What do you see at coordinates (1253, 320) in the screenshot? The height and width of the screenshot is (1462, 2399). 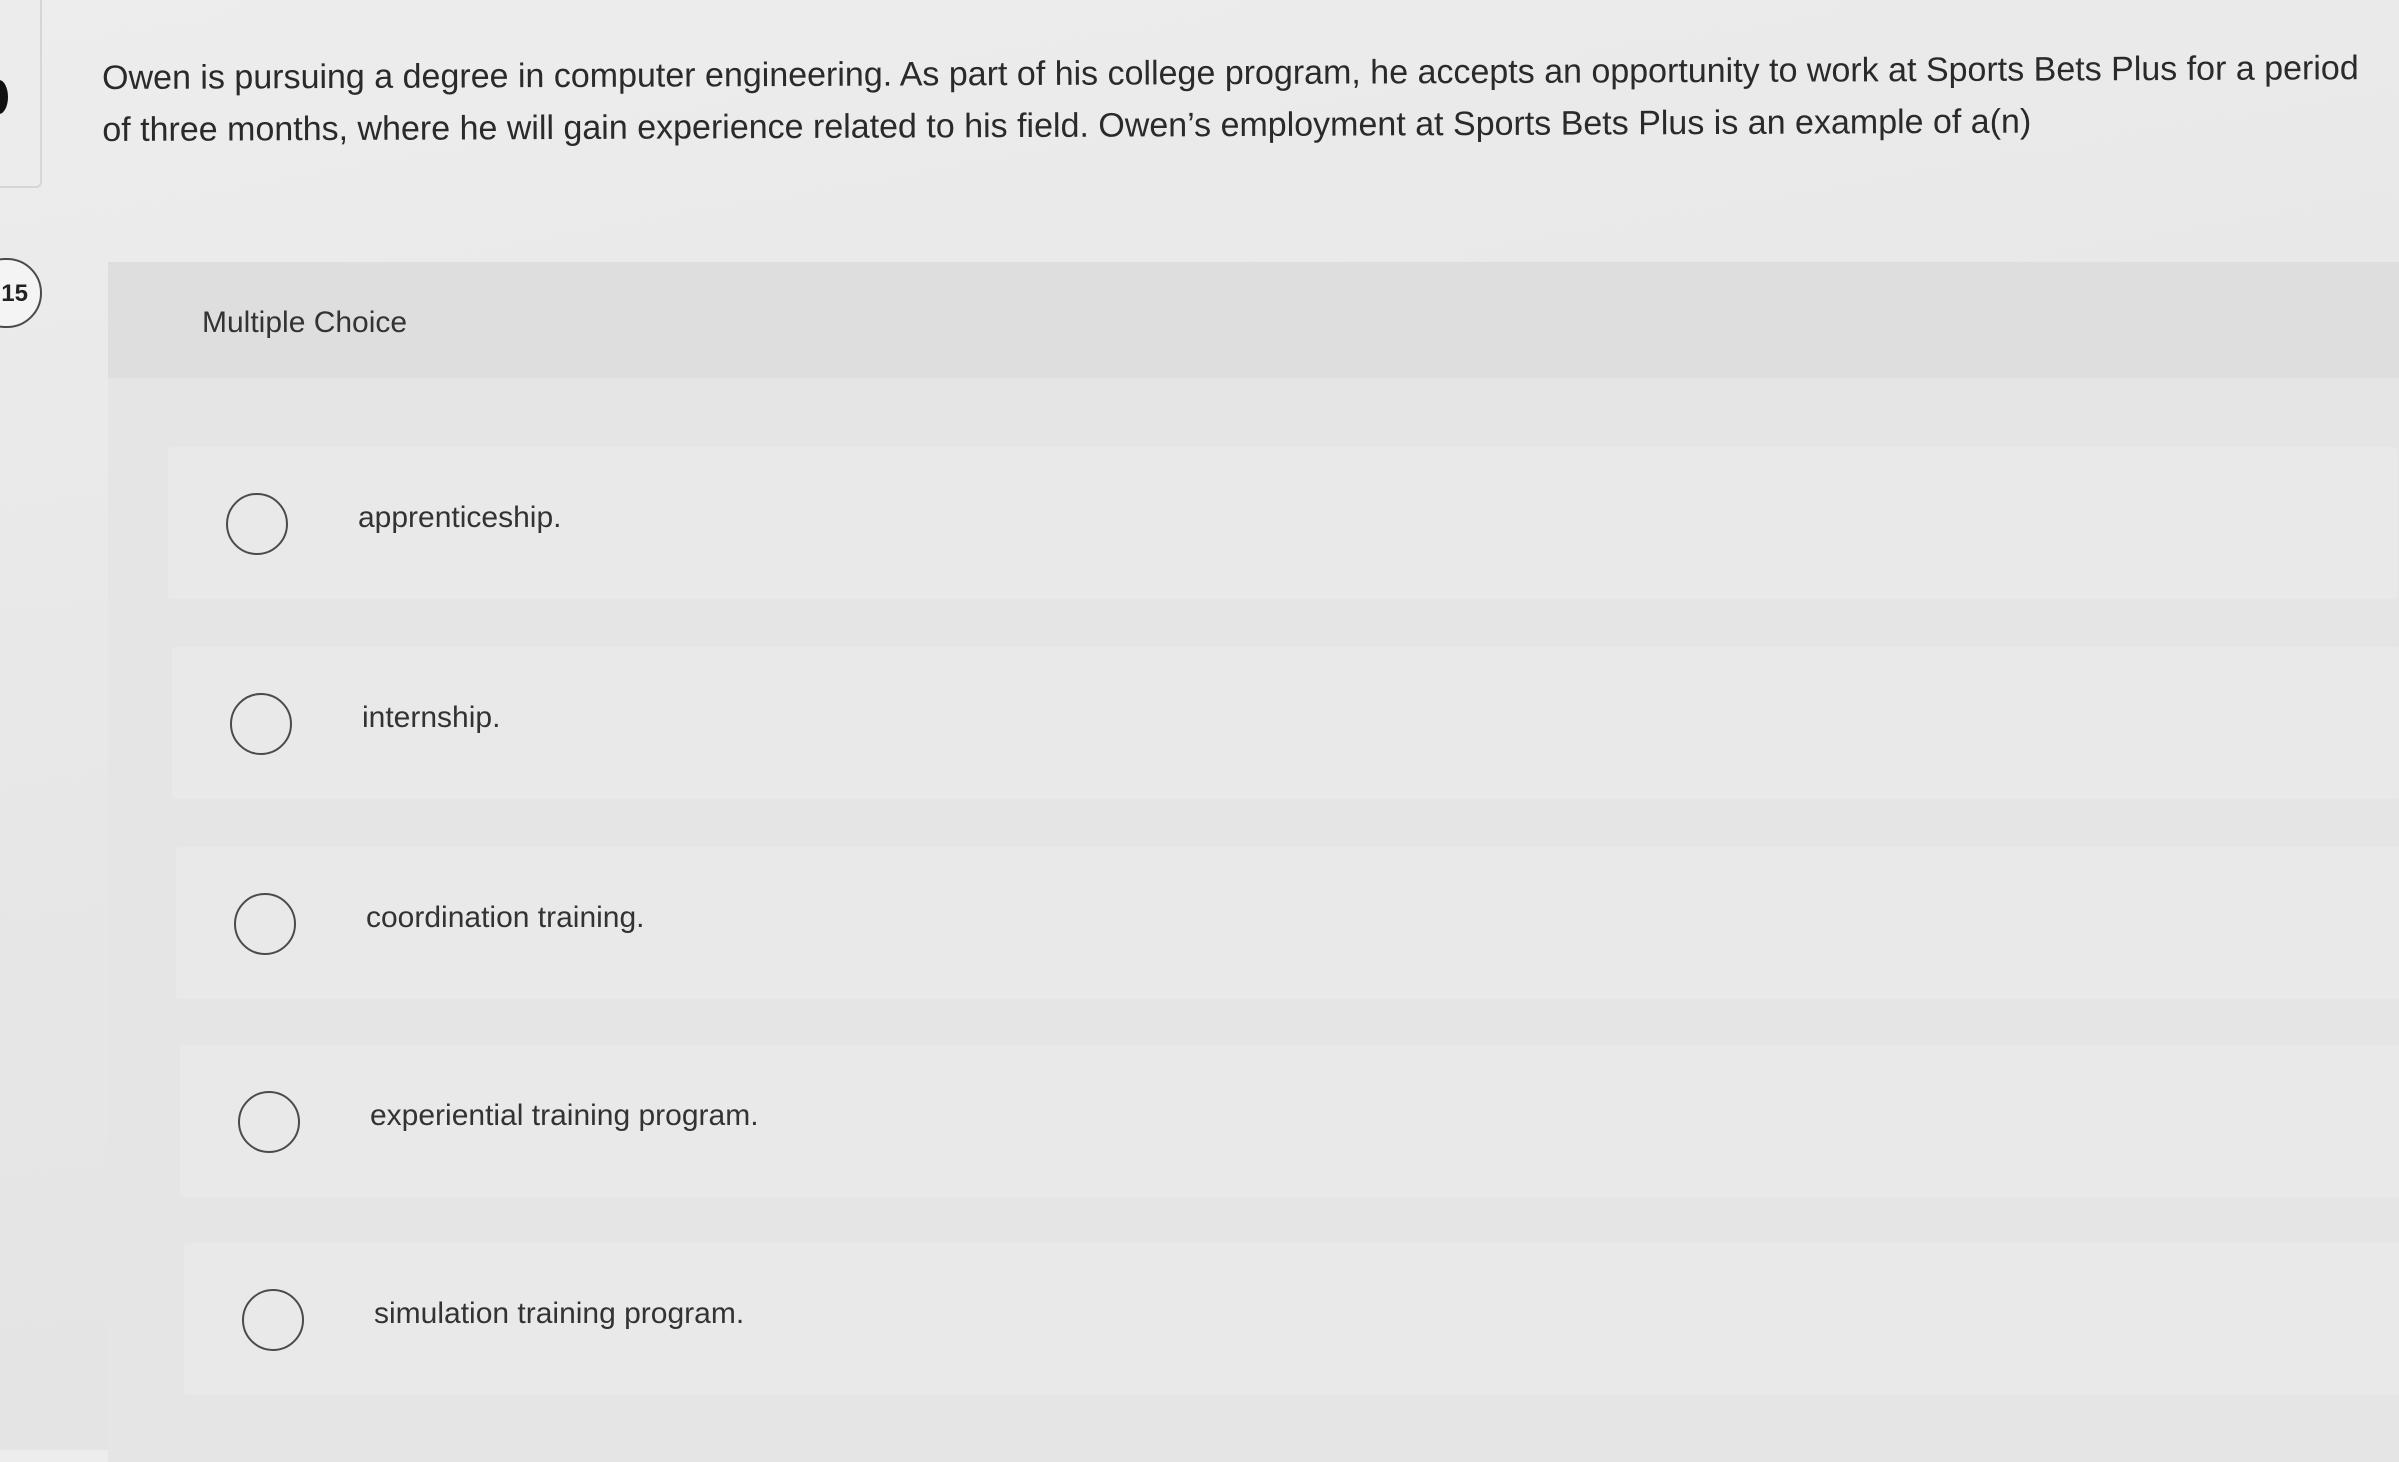 I see `multiple-choice-header: Multiple Choice` at bounding box center [1253, 320].